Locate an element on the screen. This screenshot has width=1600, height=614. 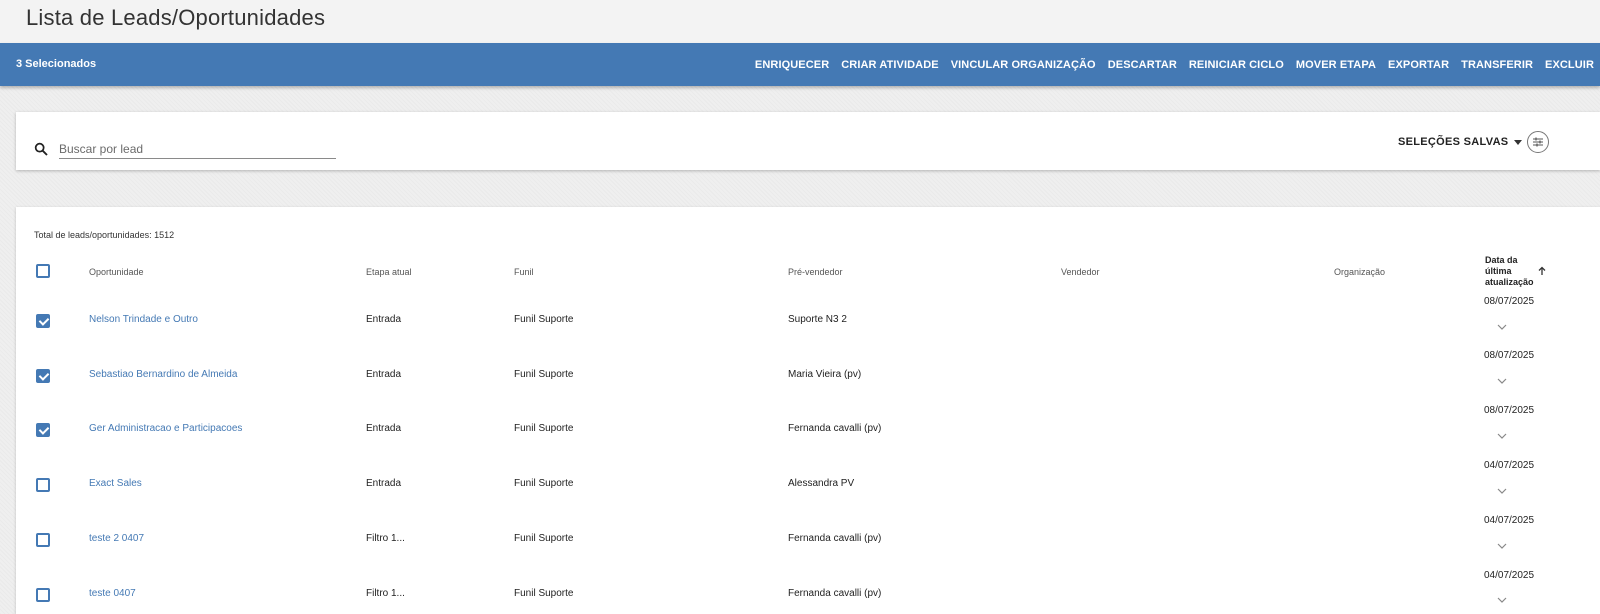
opportunity-link: teste 2 0407 is located at coordinates (116, 538).